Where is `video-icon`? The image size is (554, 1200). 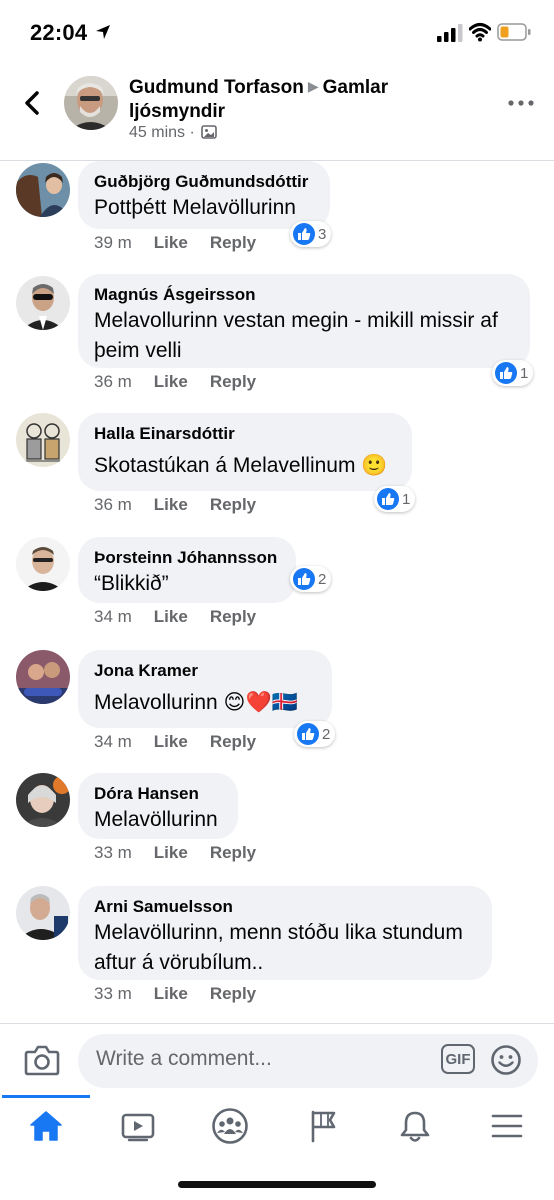
video-icon is located at coordinates (138, 1127).